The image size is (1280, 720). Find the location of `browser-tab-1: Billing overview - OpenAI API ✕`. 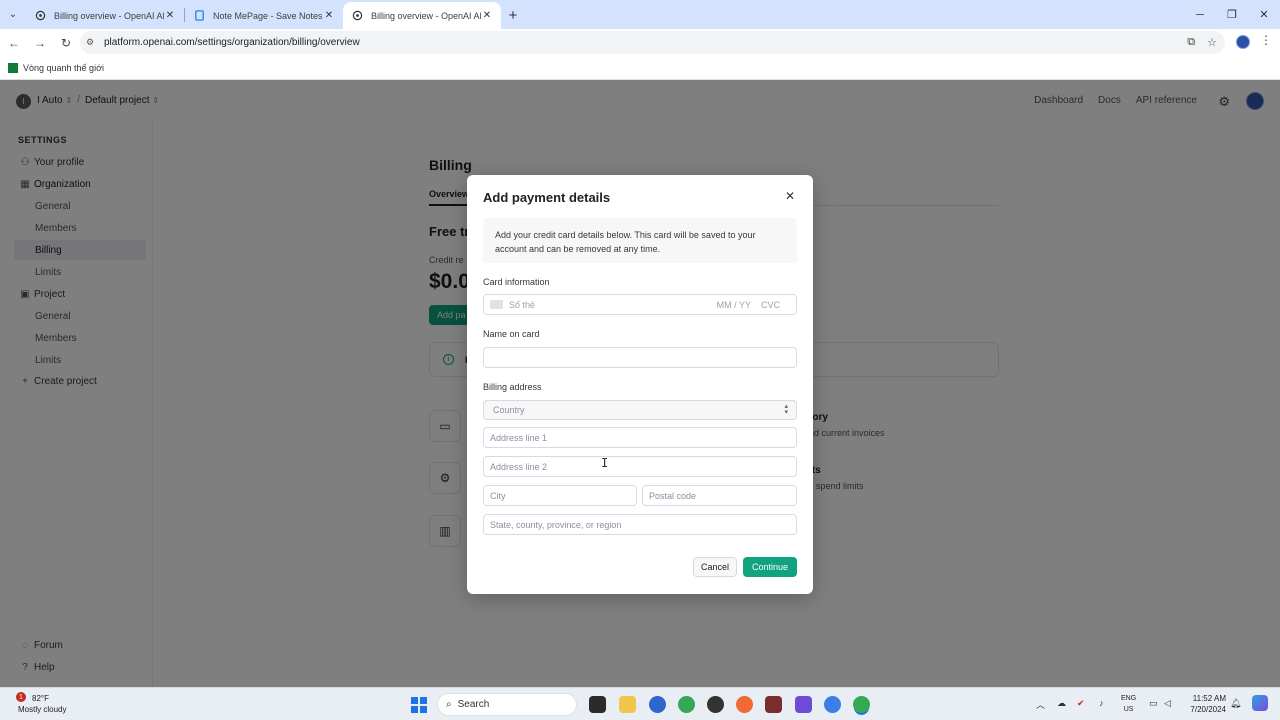

browser-tab-1: Billing overview - OpenAI API ✕ is located at coordinates (105, 15).